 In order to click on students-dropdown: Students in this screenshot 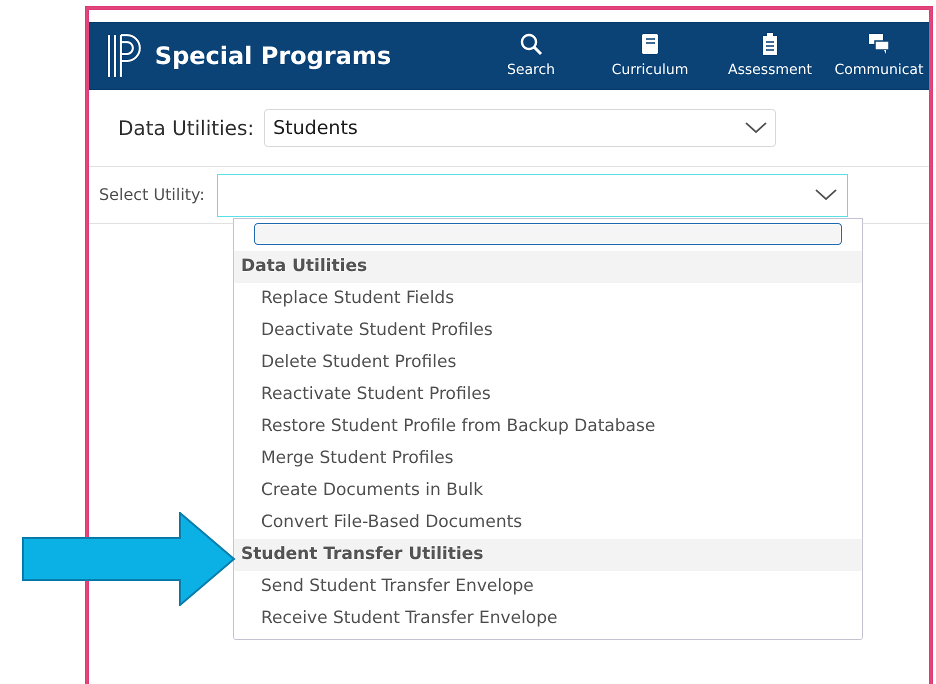, I will do `click(520, 128)`.